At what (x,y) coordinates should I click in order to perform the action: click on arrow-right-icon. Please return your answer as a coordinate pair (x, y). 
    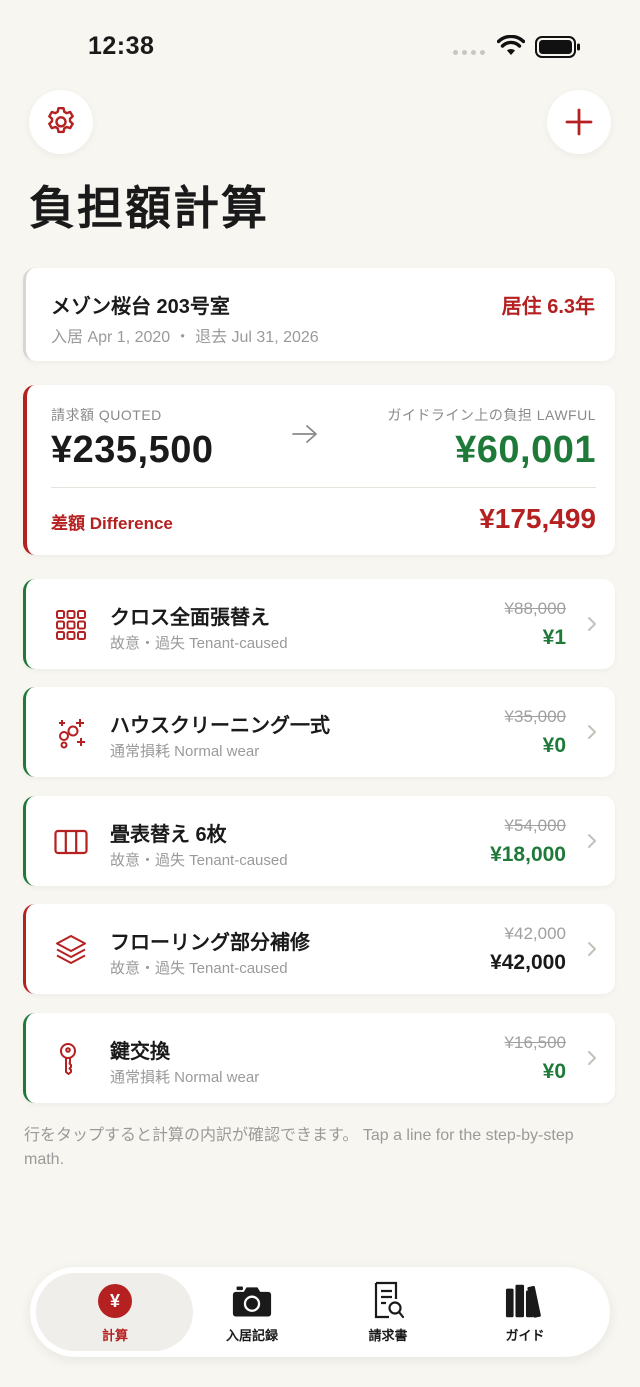
    Looking at the image, I should click on (304, 434).